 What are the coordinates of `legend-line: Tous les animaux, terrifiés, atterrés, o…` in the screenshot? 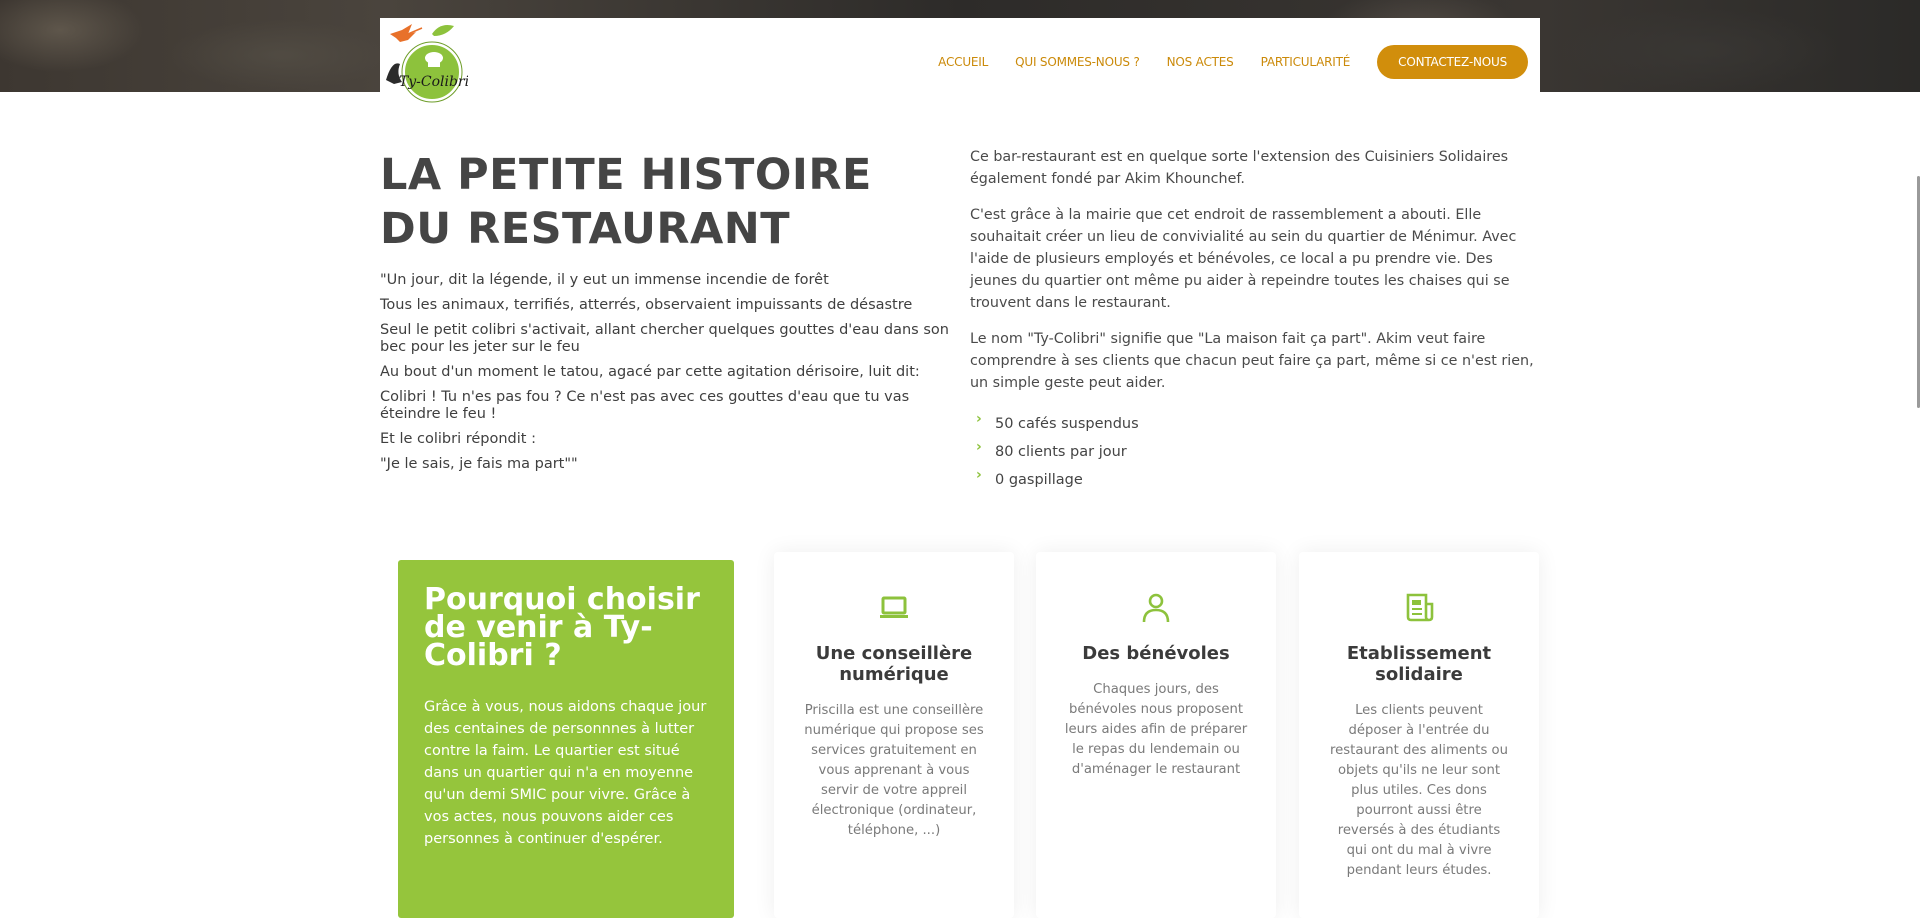 It's located at (646, 305).